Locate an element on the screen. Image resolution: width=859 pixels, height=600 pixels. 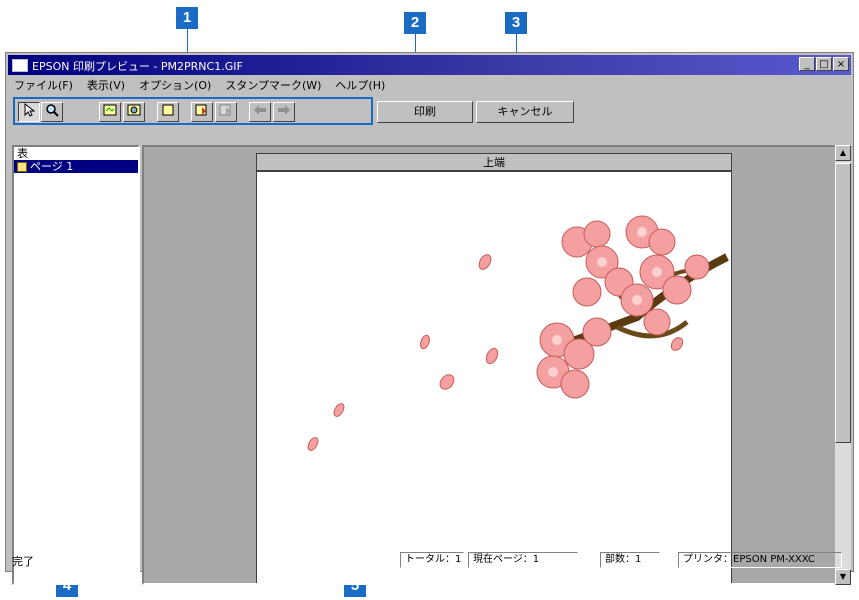
fit-width-button is located at coordinates (134, 112).